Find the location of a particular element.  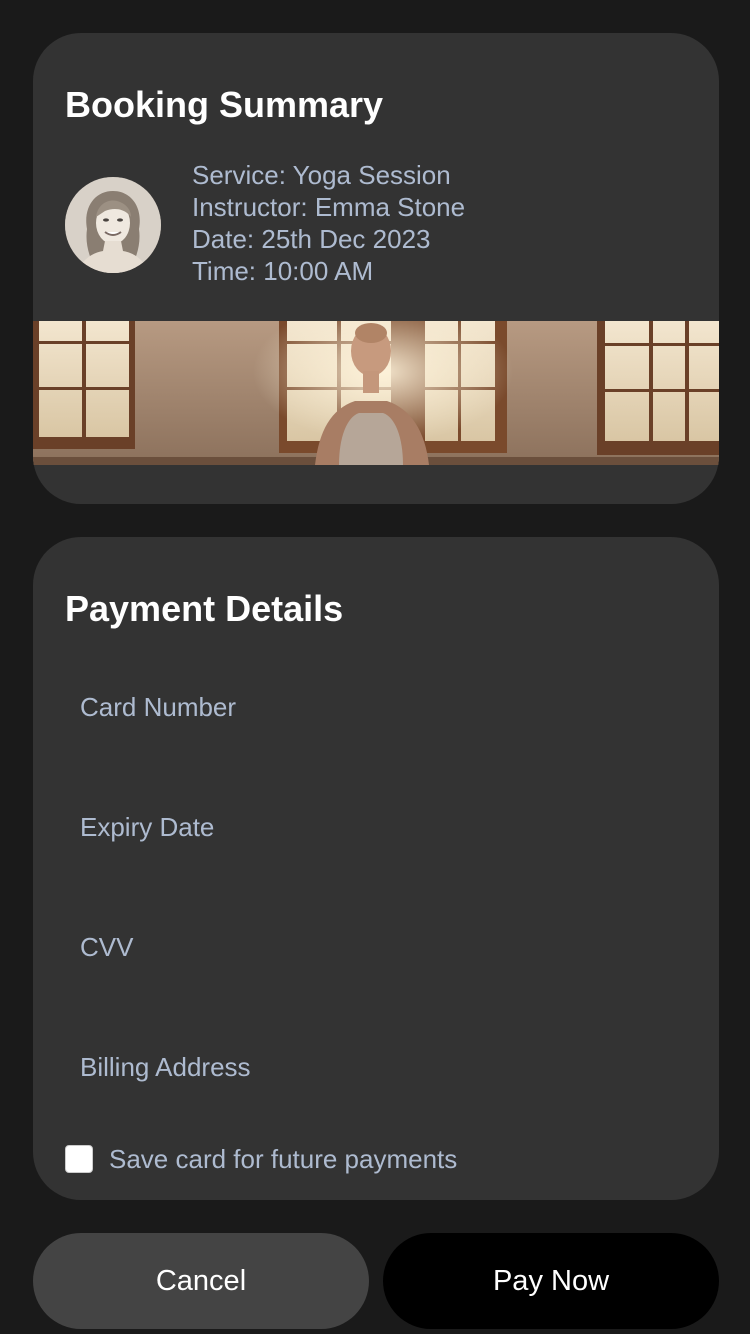

cancel-button: Cancel is located at coordinates (201, 1281).